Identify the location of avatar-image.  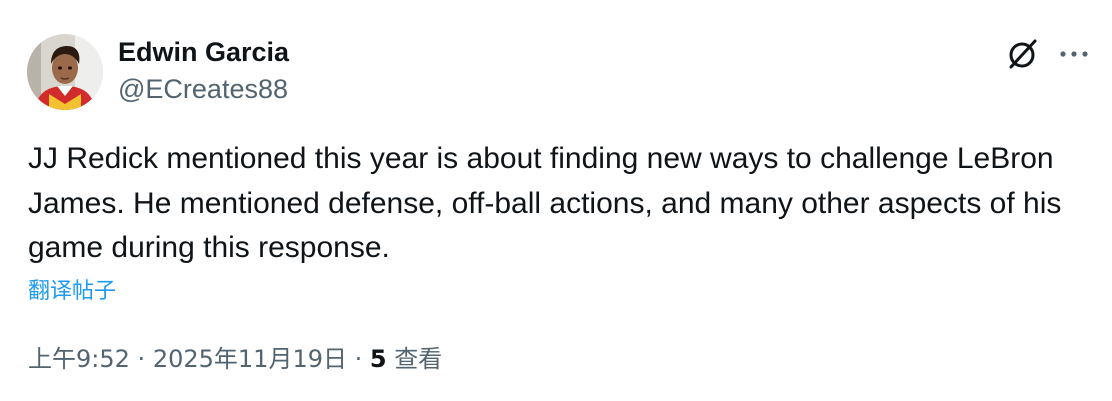
(65, 72).